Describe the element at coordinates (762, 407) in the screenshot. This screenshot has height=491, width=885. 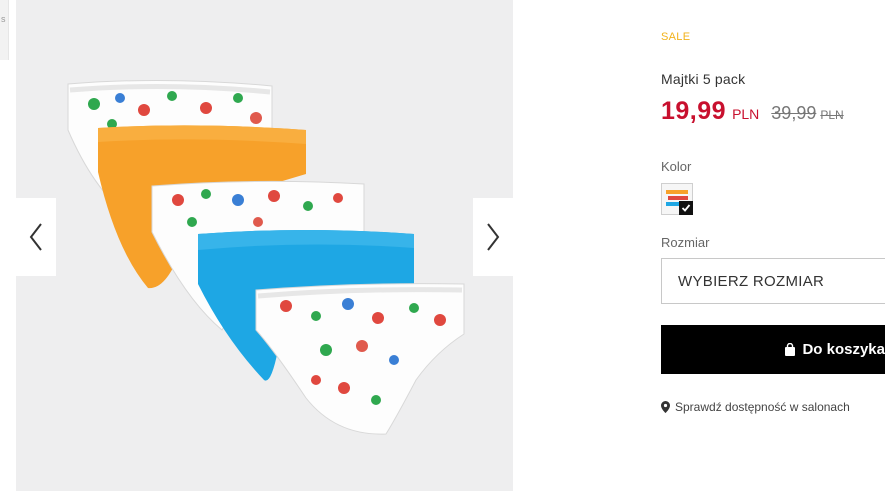
I see `store-availability-label: Sprawdź dostępność w salonach` at that location.